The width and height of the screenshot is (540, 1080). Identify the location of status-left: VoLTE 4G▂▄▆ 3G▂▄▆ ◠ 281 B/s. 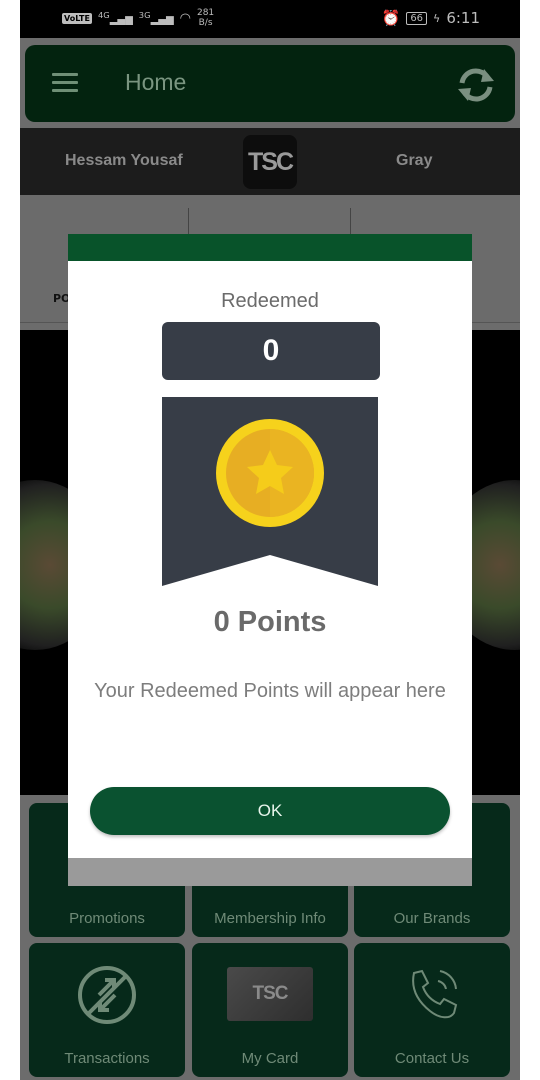
(138, 18).